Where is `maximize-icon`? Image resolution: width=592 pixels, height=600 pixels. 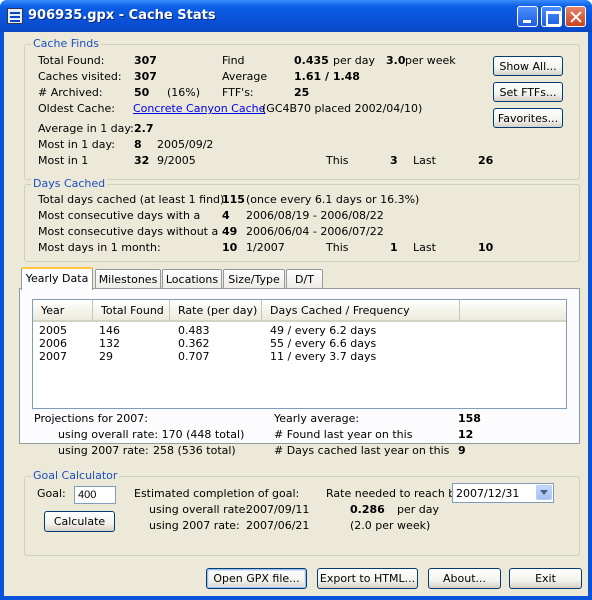 maximize-icon is located at coordinates (551, 16).